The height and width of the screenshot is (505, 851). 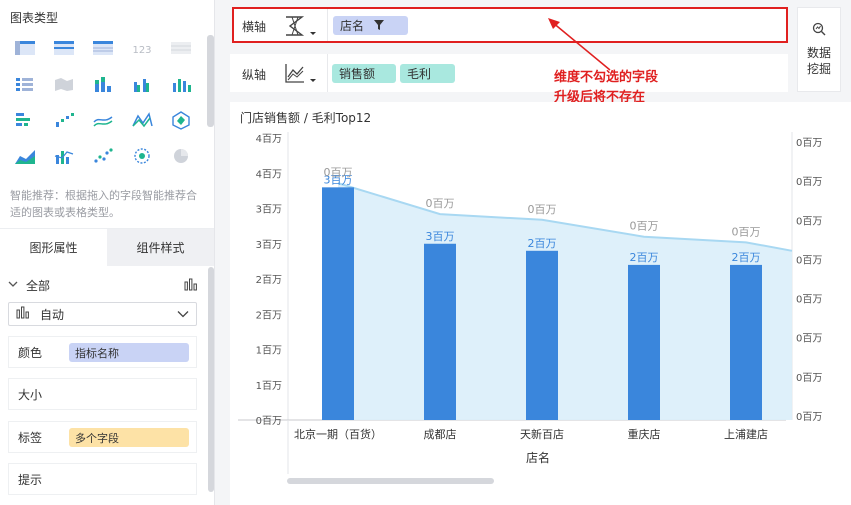 What do you see at coordinates (301, 27) in the screenshot?
I see `x-axis-type-icon` at bounding box center [301, 27].